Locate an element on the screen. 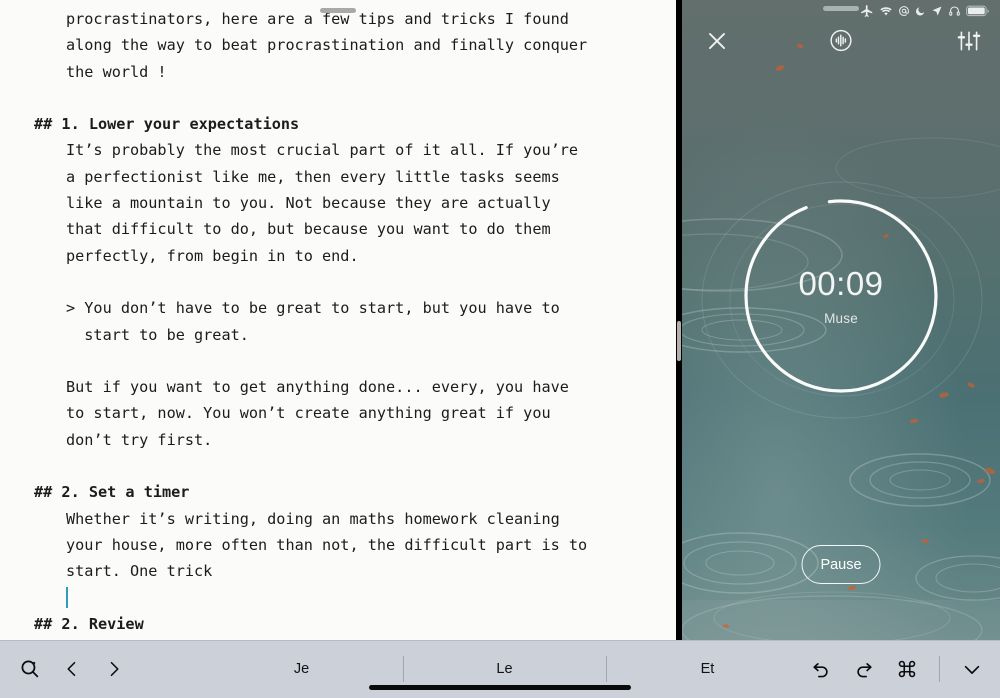  timer-readout: 00:09 Muse is located at coordinates (841, 296).